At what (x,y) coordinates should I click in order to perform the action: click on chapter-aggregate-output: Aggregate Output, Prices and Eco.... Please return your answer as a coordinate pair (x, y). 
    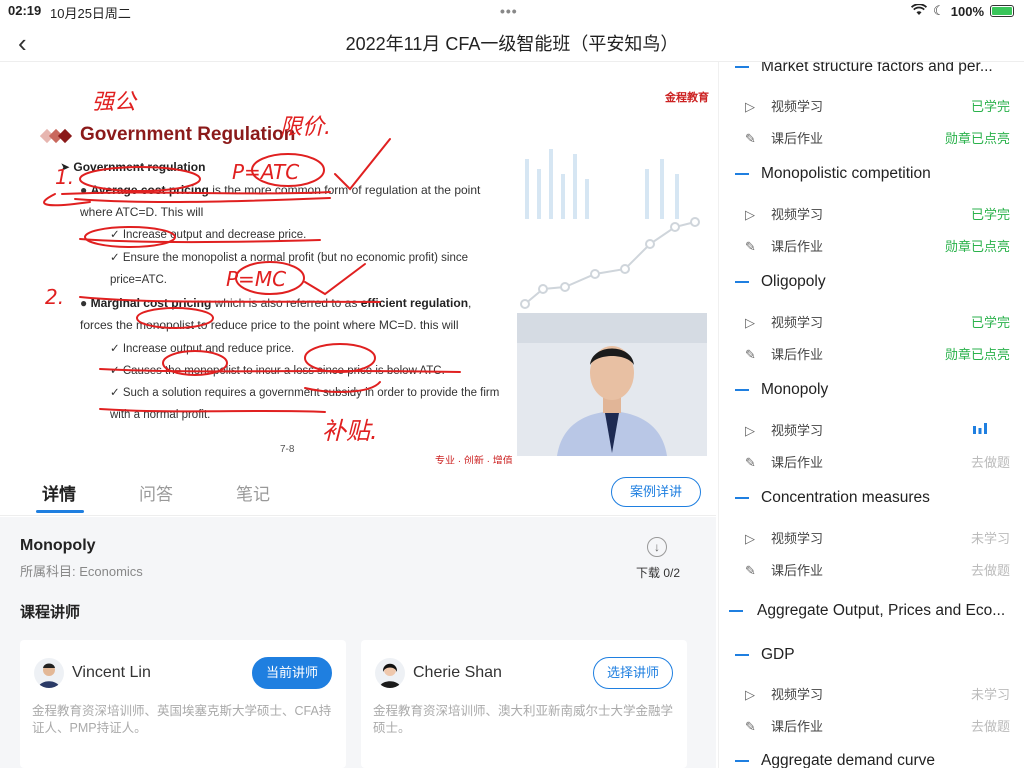
    Looking at the image, I should click on (874, 611).